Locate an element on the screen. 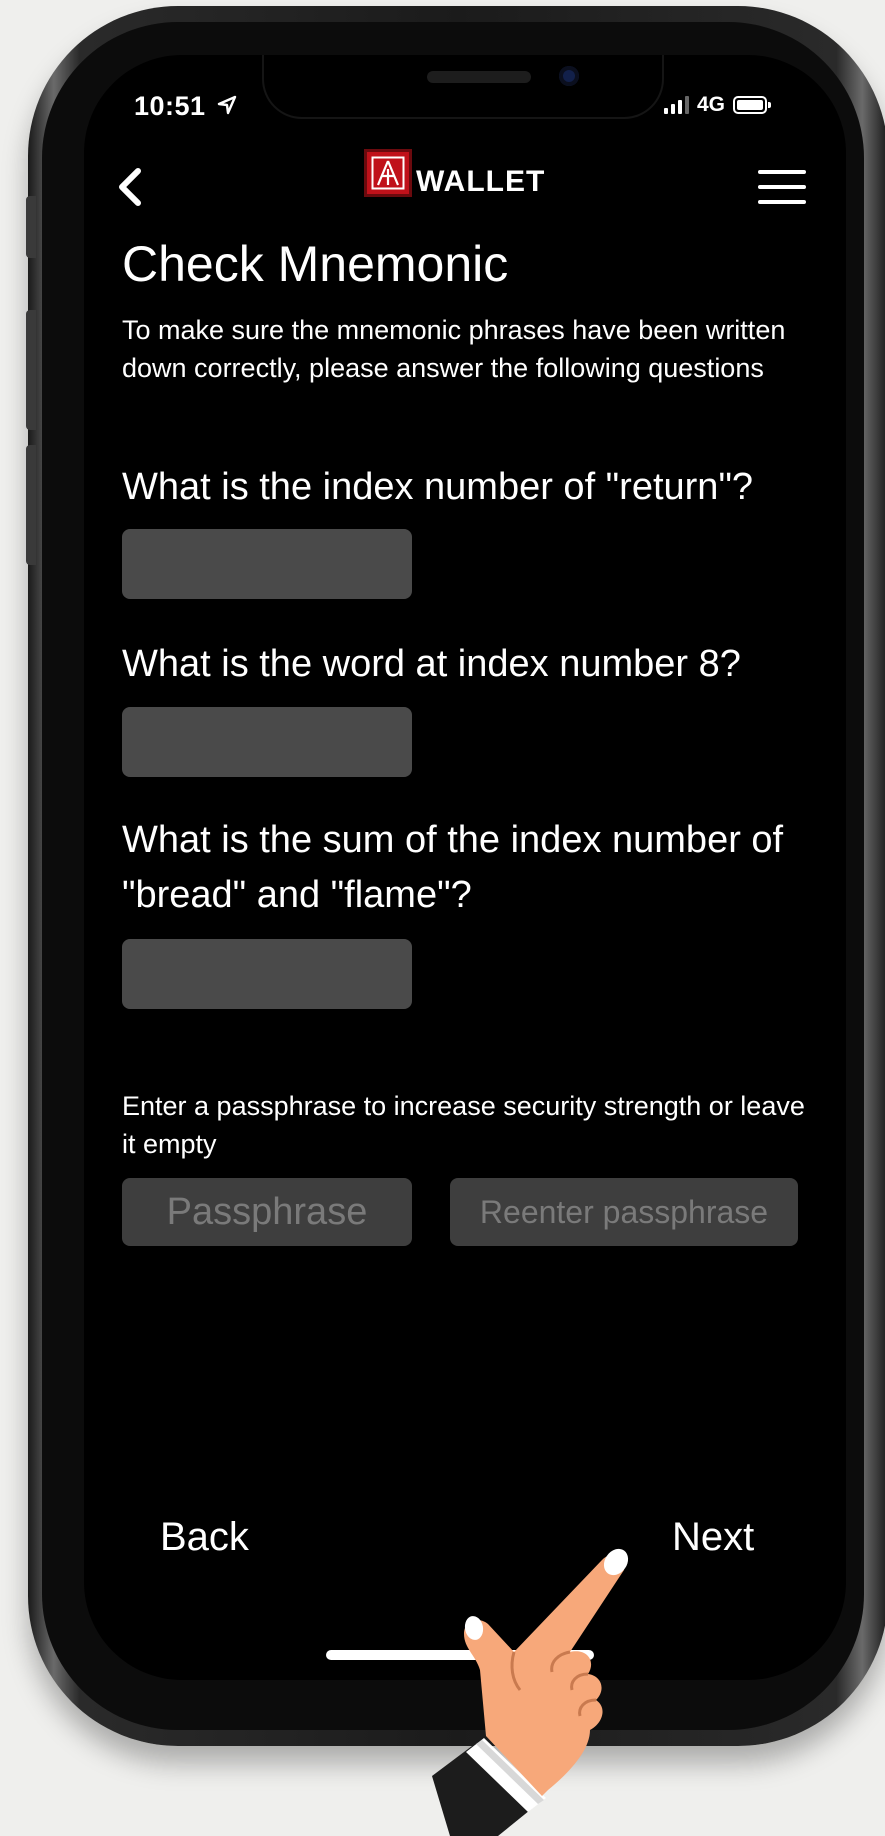 The image size is (885, 1836). network-type: 4G is located at coordinates (711, 104).